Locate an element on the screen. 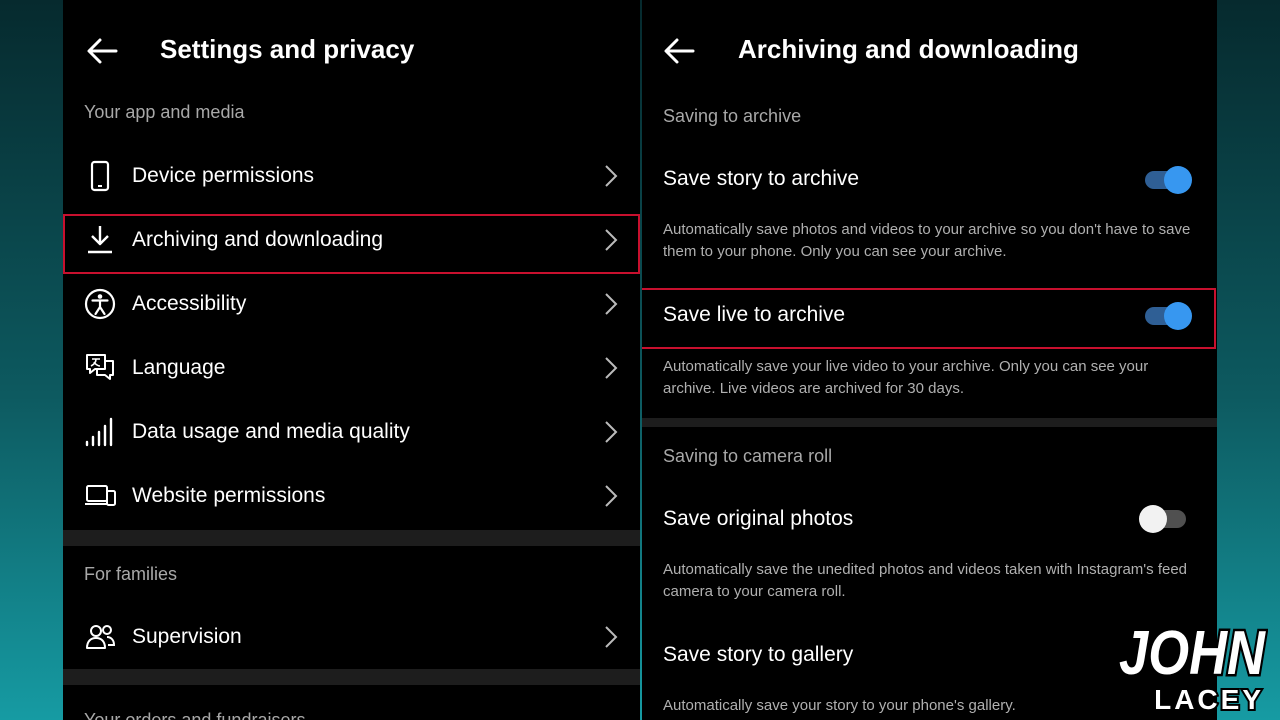 This screenshot has height=720, width=1280. john-lacey-logo: JOHN LACEY is located at coordinates (1193, 666).